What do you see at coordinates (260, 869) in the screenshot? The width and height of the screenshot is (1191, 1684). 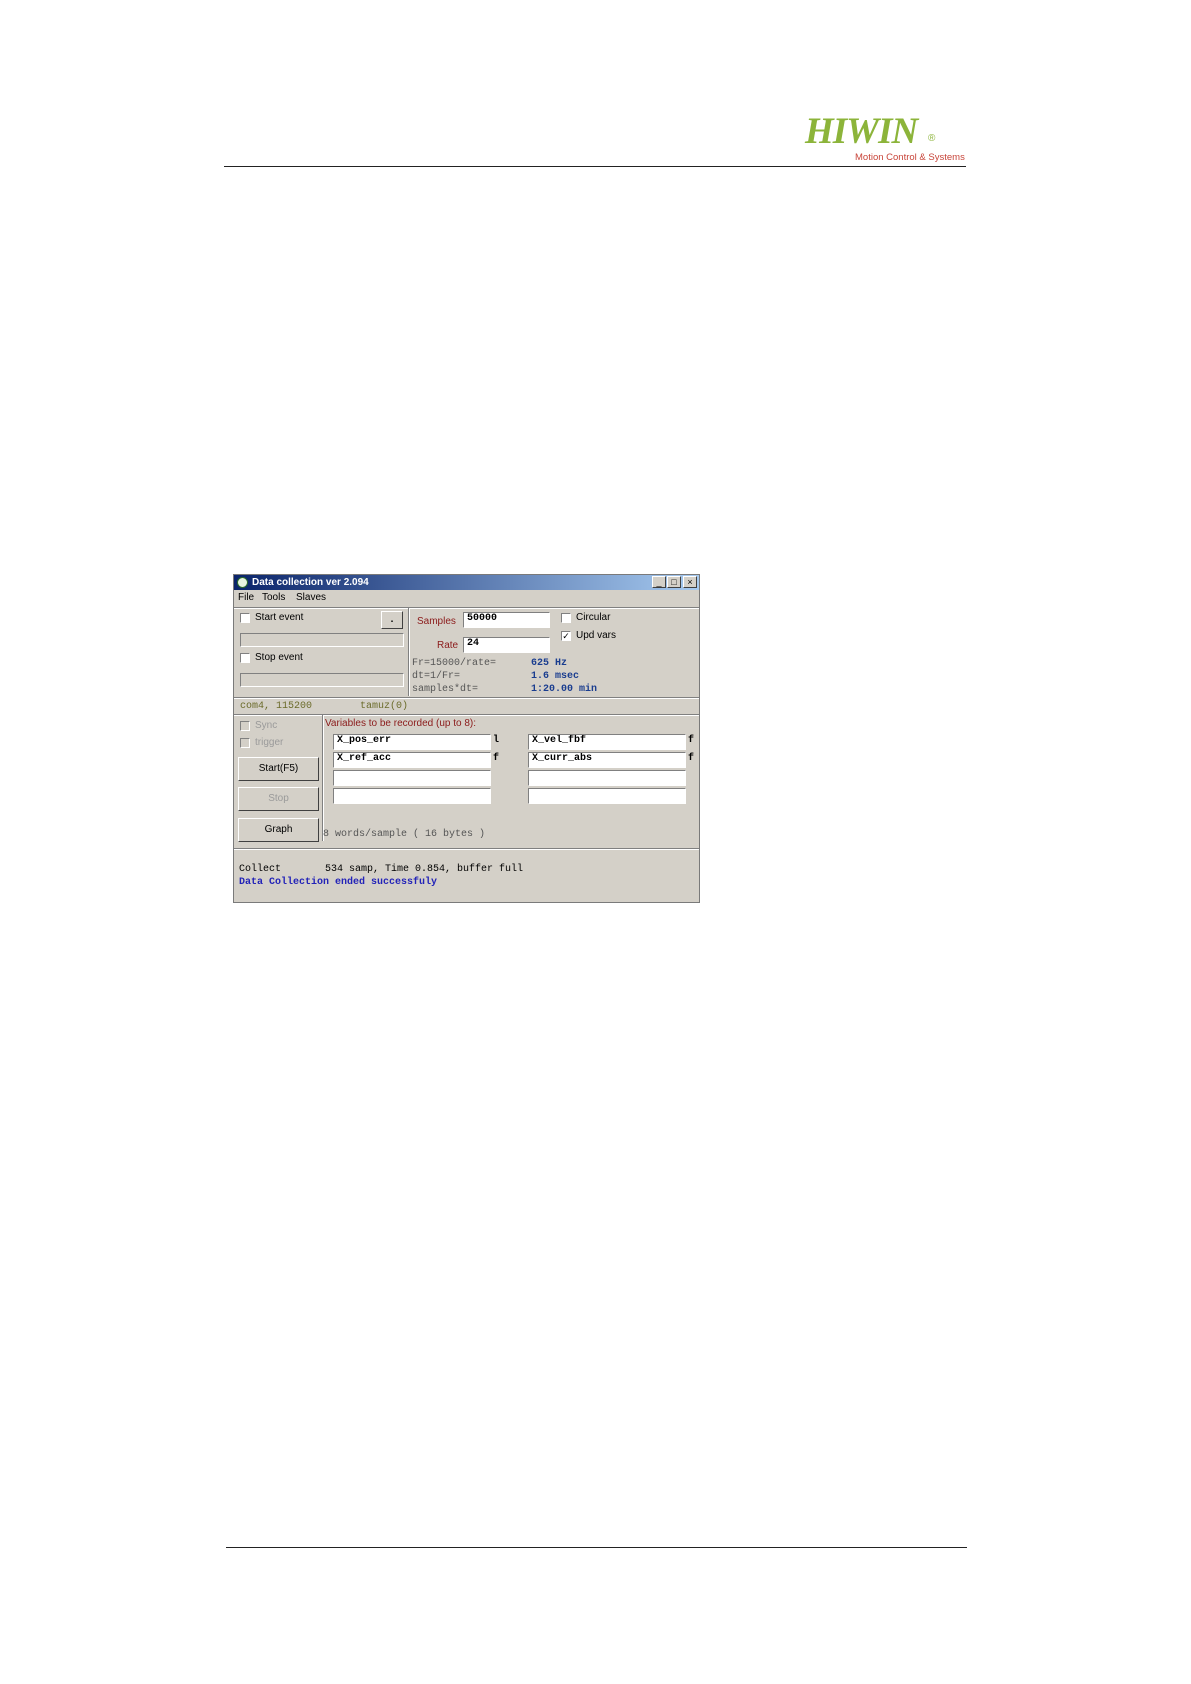 I see `status-collect-label: Collect` at bounding box center [260, 869].